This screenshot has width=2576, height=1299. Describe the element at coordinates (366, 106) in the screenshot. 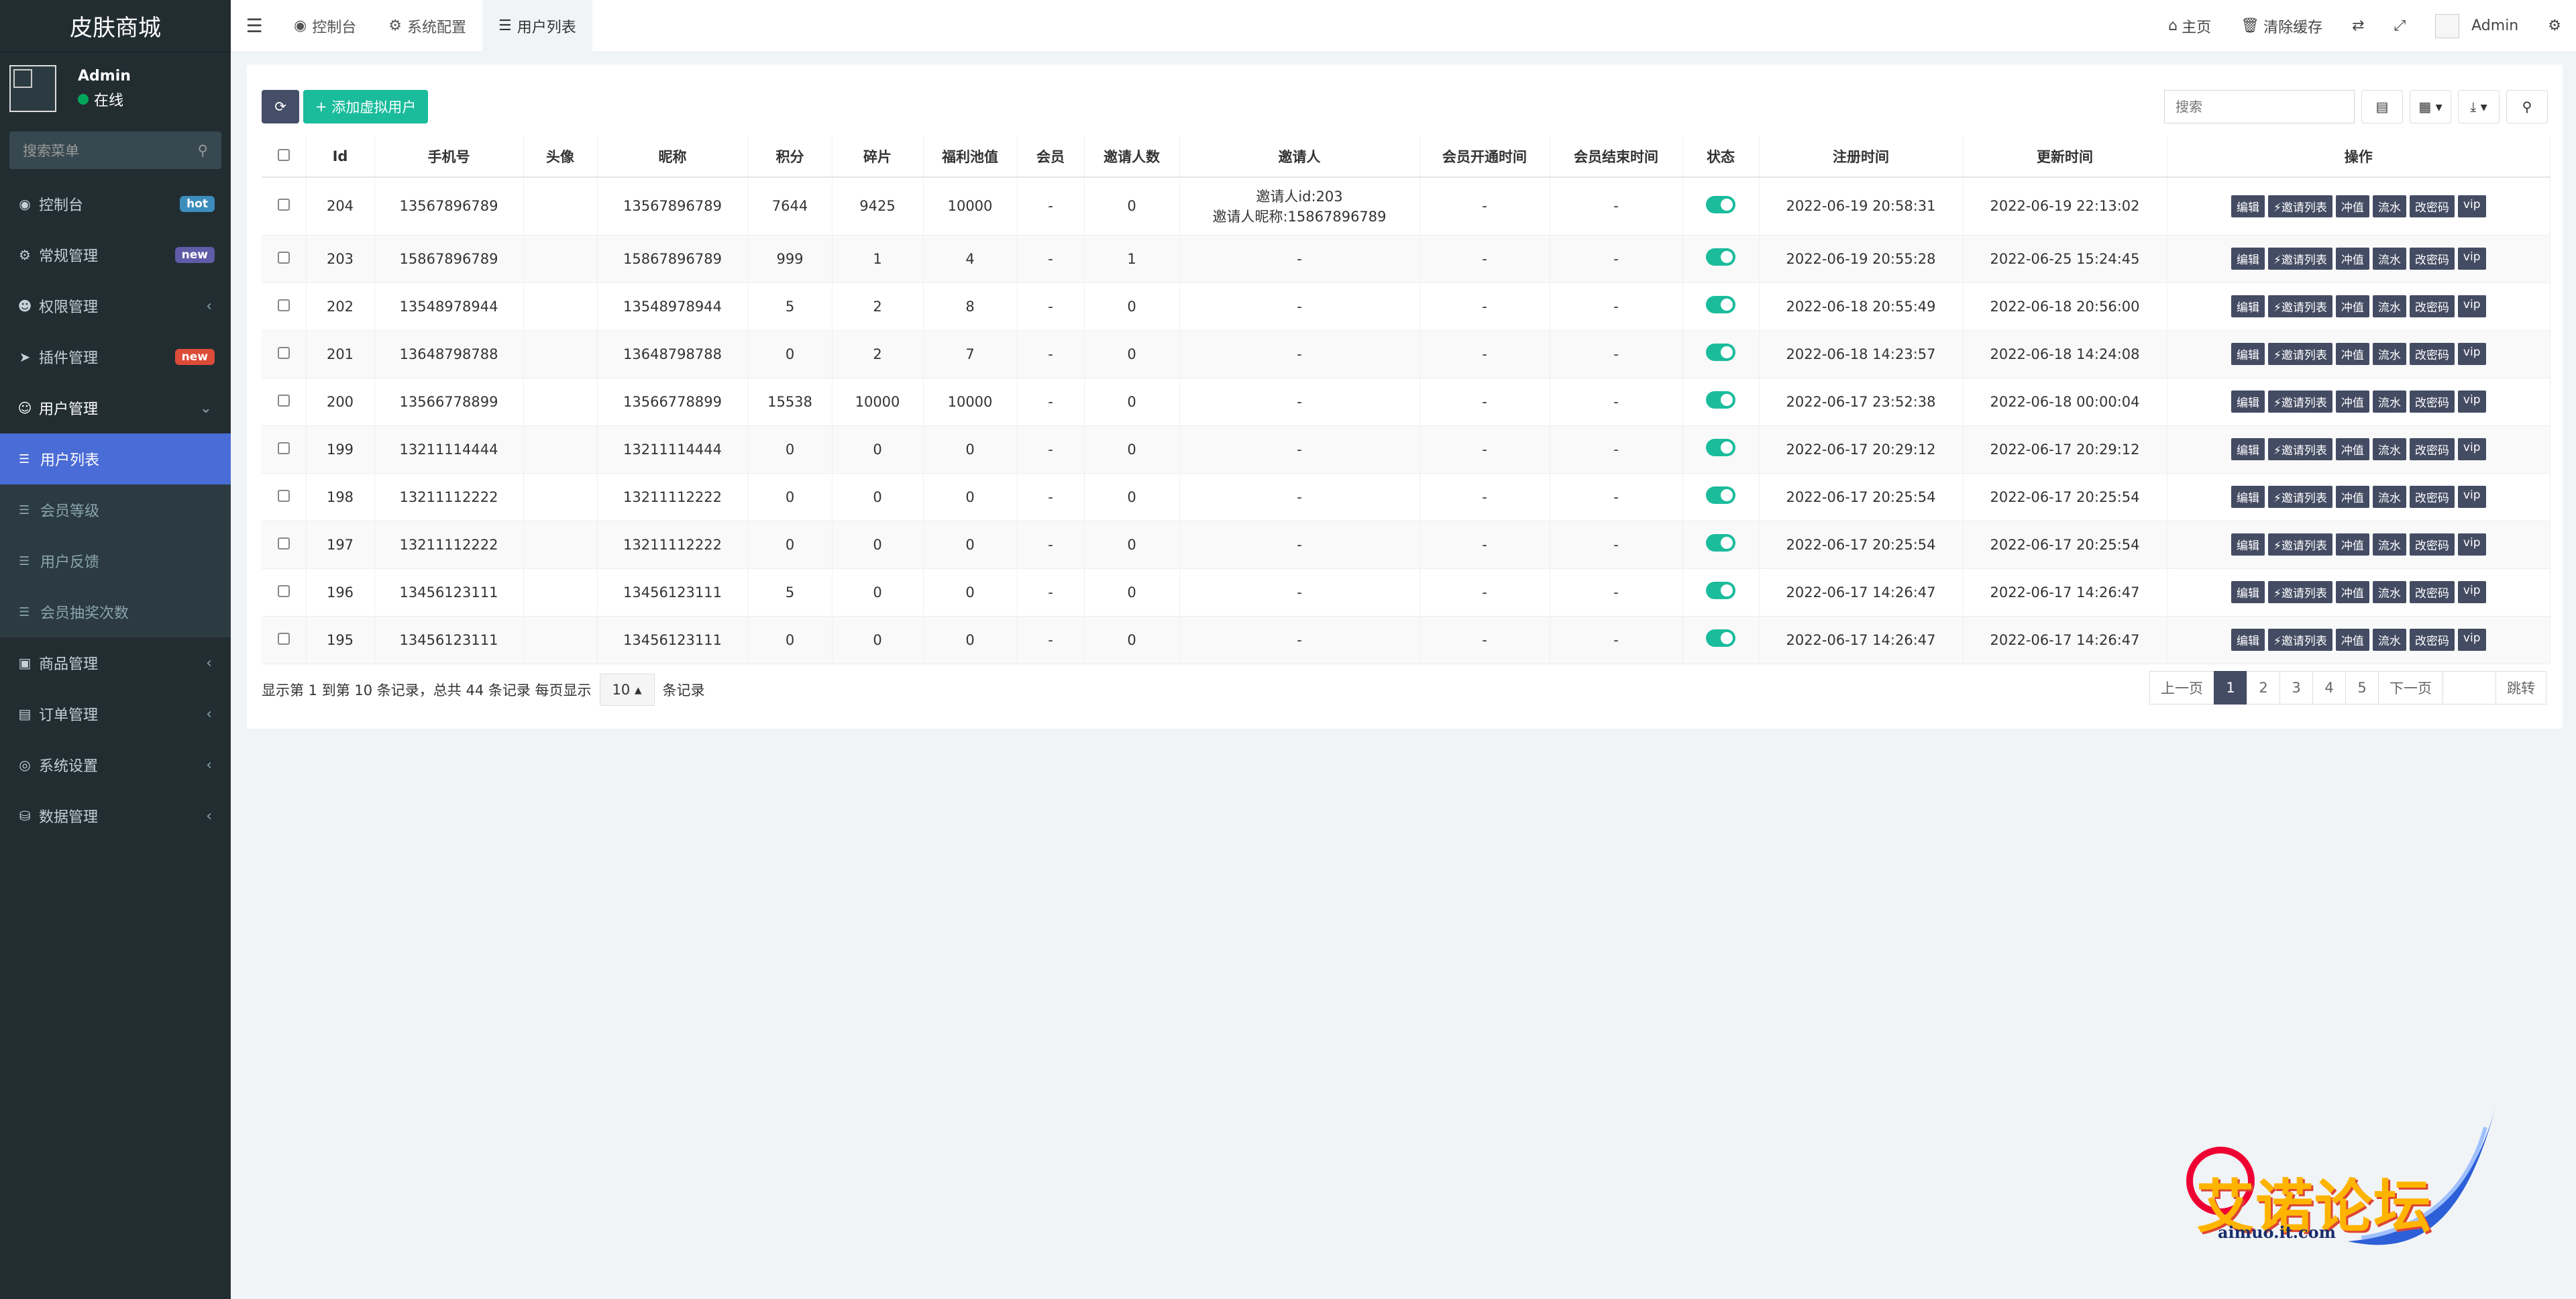

I see `add-virtual-user-button: + 添加虚拟用户` at that location.